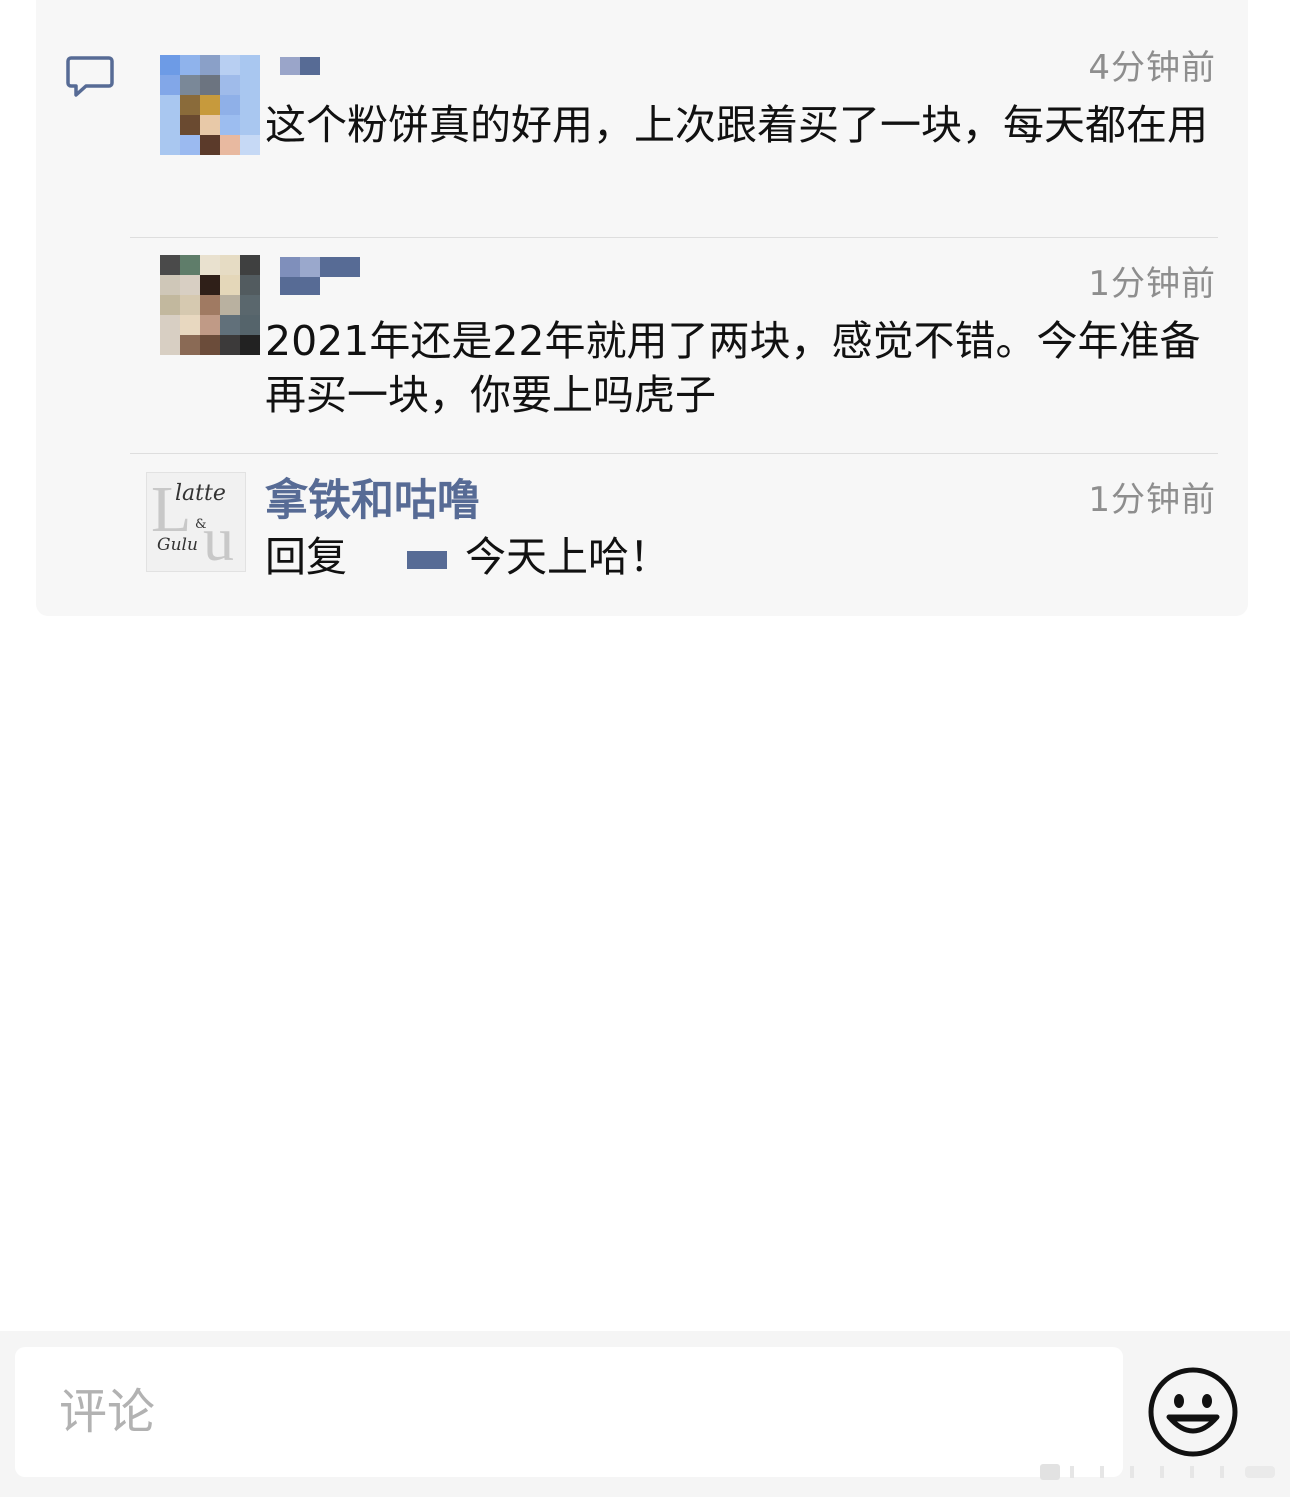 This screenshot has width=1290, height=1497. What do you see at coordinates (201, 524) in the screenshot?
I see `avatar-text-ampersand: &` at bounding box center [201, 524].